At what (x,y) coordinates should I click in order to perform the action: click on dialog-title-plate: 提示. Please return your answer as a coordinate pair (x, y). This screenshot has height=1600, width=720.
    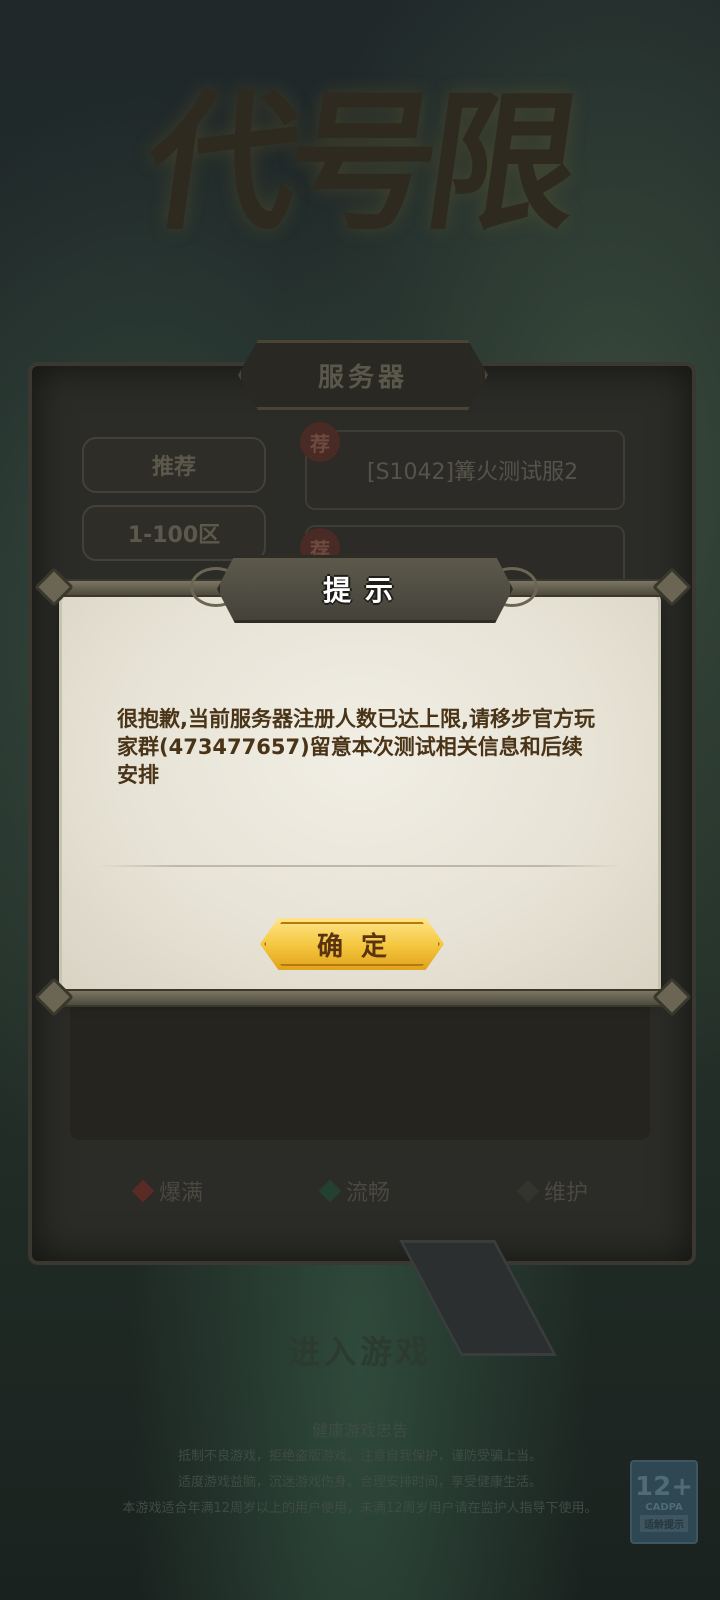
    Looking at the image, I should click on (365, 589).